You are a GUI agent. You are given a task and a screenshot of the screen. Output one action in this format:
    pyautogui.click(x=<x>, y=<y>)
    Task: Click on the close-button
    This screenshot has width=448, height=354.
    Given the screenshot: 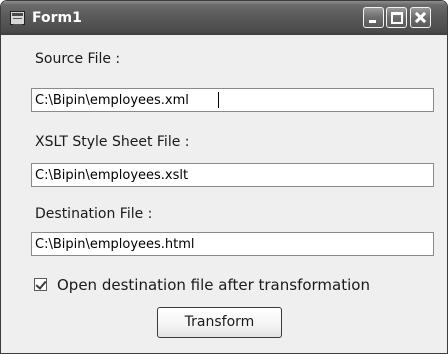 What is the action you would take?
    pyautogui.click(x=420, y=17)
    